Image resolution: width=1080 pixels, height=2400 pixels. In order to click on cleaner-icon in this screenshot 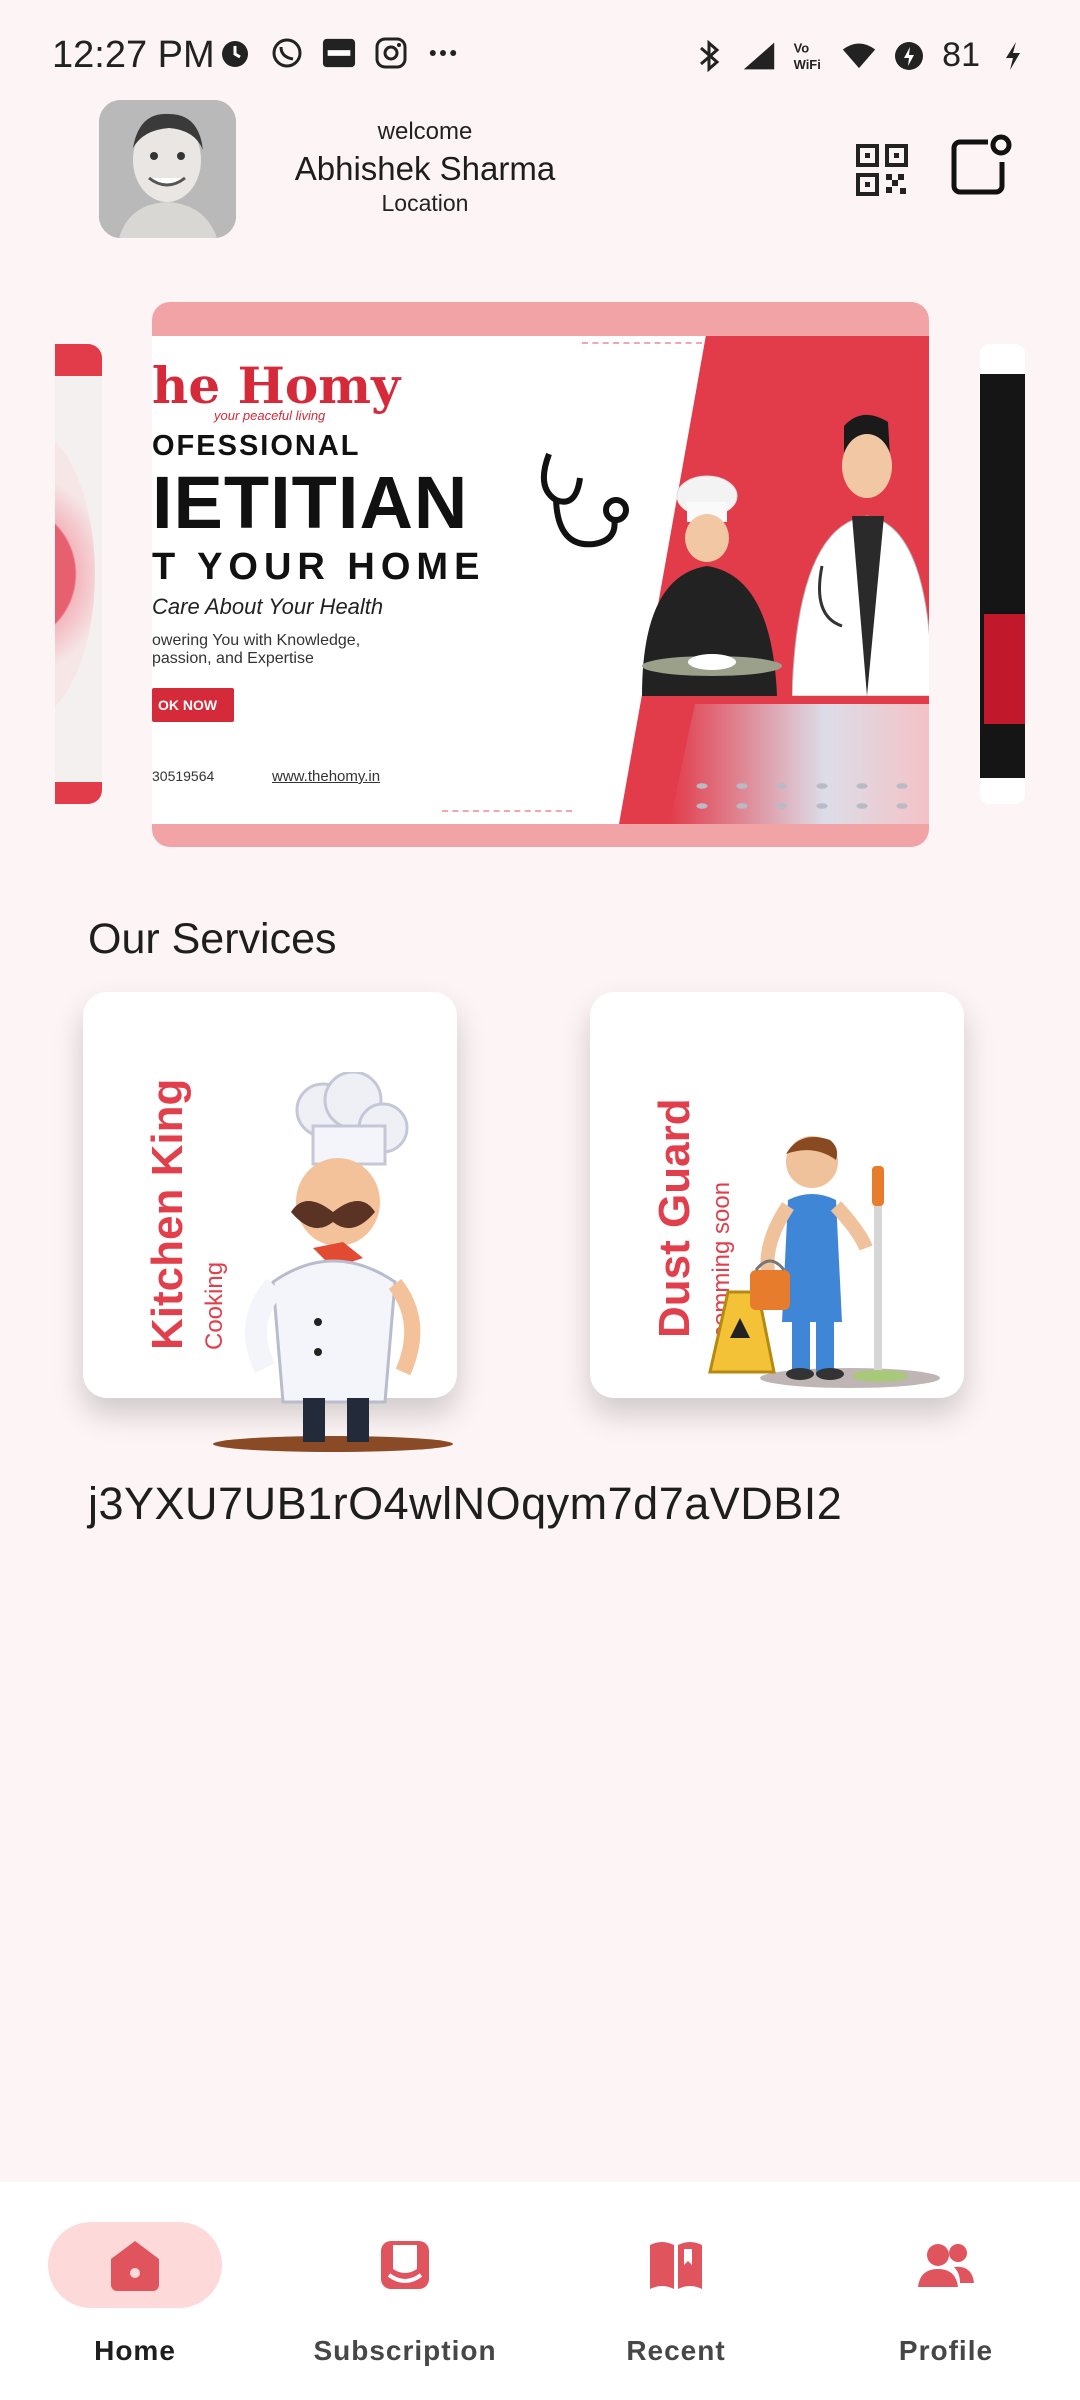, I will do `click(824, 1262)`.